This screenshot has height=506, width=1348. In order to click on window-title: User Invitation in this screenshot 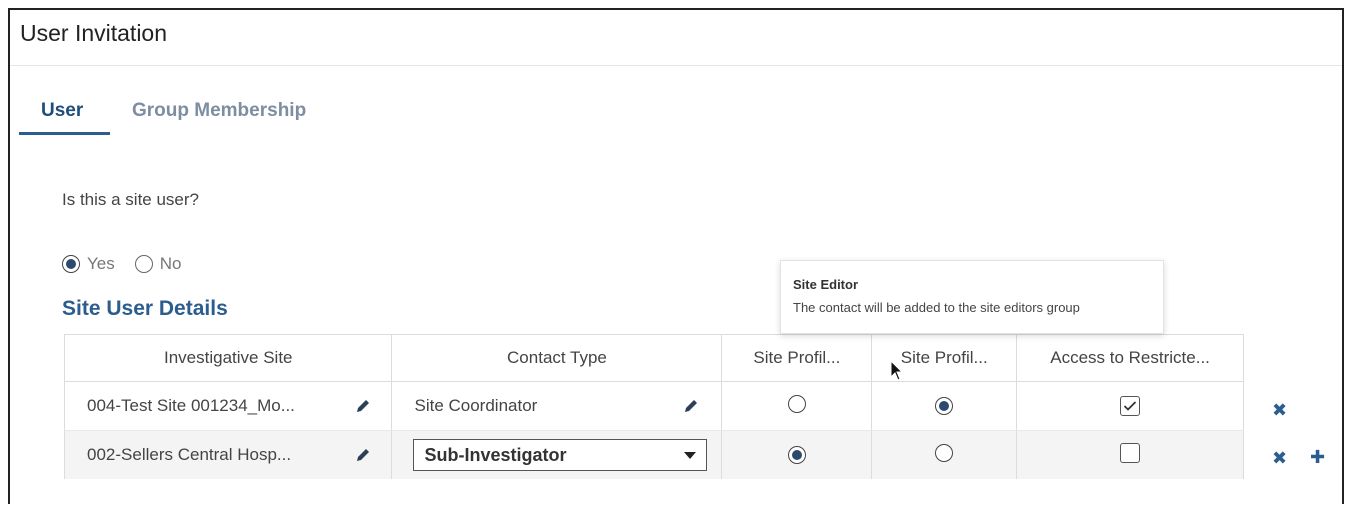, I will do `click(94, 33)`.